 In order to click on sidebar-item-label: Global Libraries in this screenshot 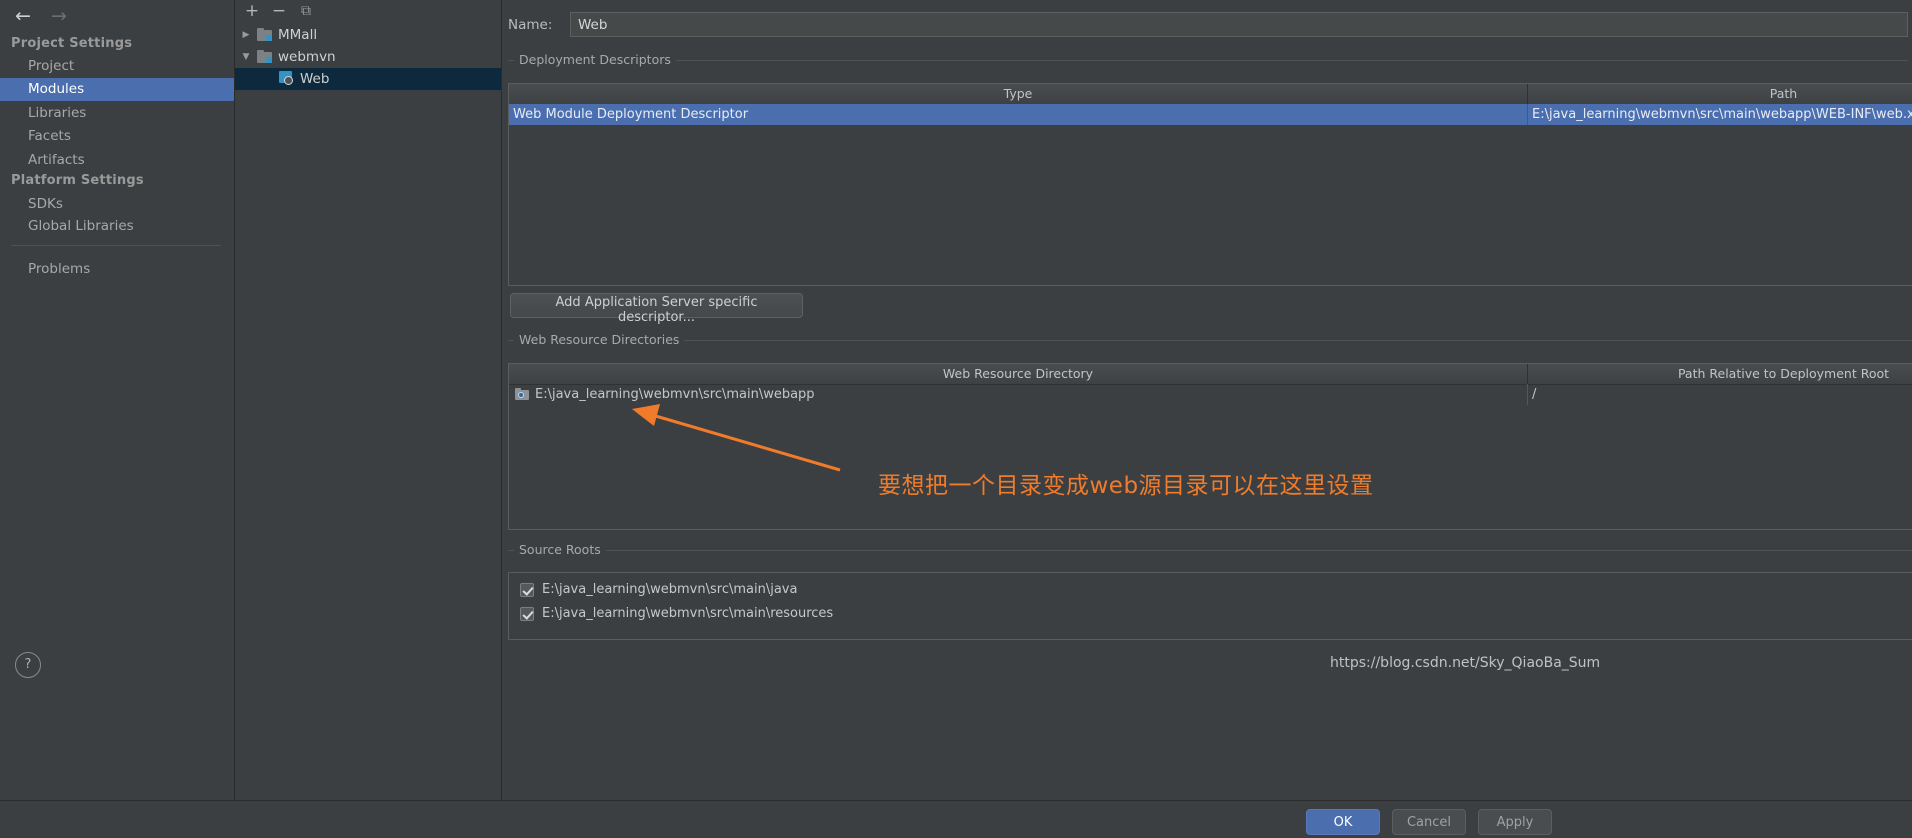, I will do `click(81, 226)`.